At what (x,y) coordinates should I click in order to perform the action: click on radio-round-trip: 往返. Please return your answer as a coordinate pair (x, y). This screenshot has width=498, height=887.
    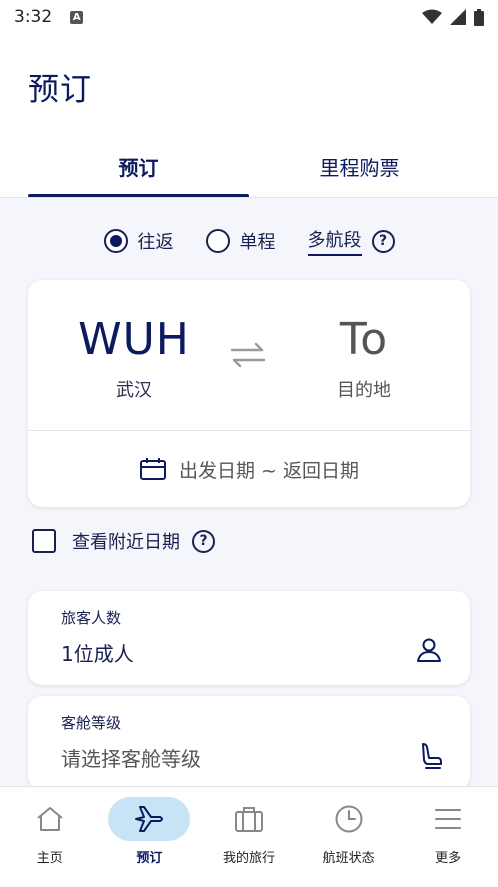
    Looking at the image, I should click on (138, 241).